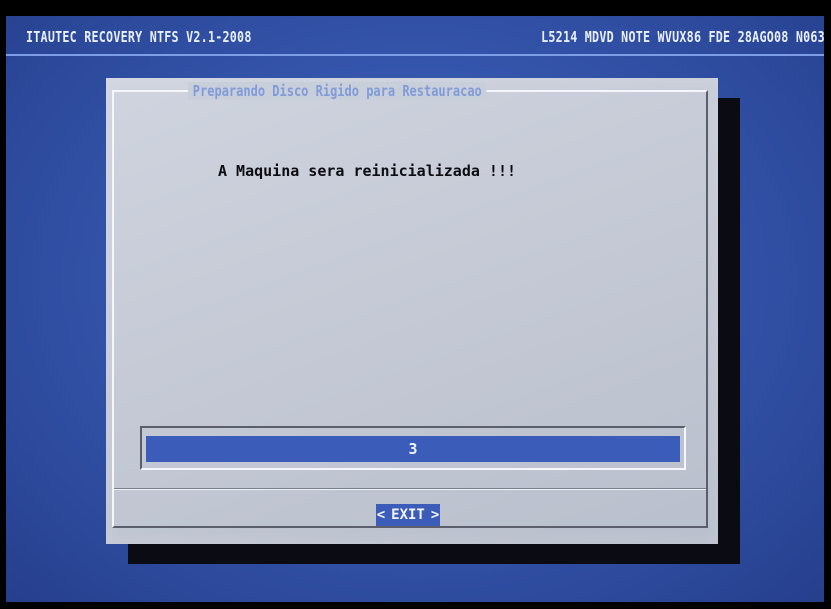 The width and height of the screenshot is (831, 609). I want to click on dialog-message: A Maquina sera reinicializada !!!, so click(367, 171).